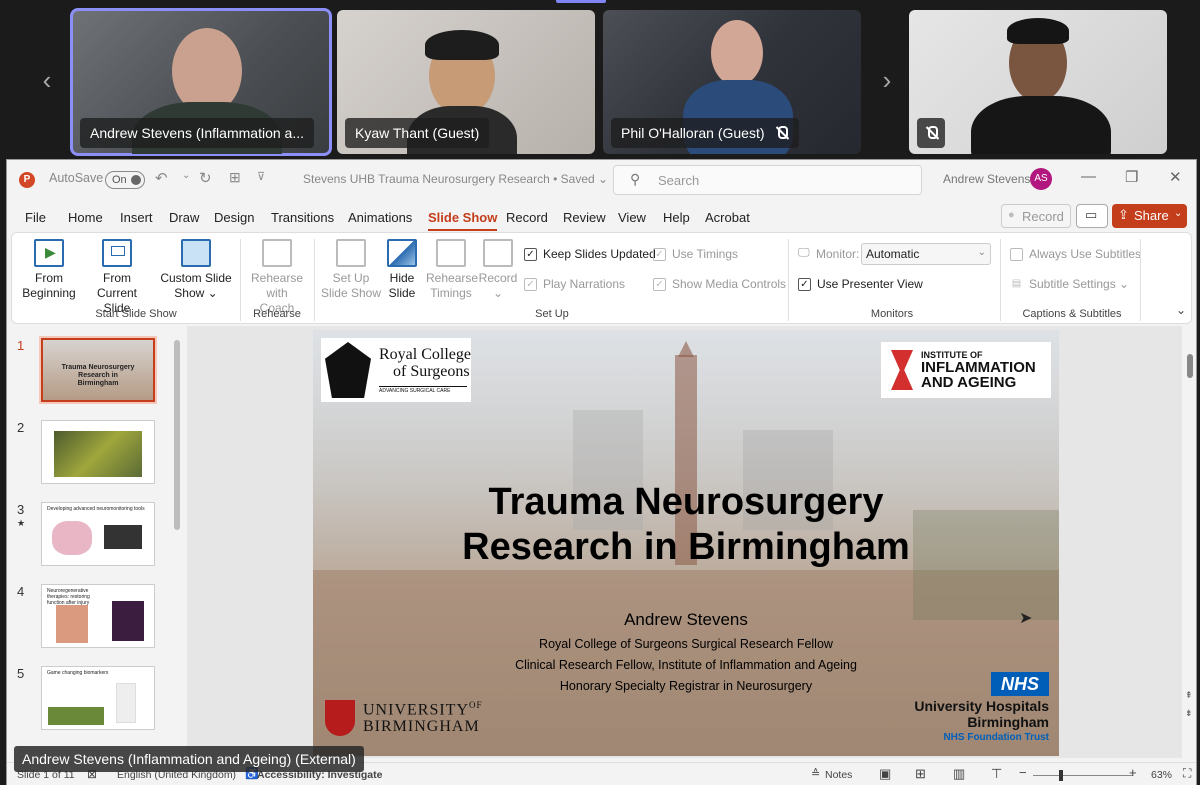  Describe the element at coordinates (277, 277) in the screenshot. I see `rehearse-with-coach-button: Rehearse with Coach` at that location.